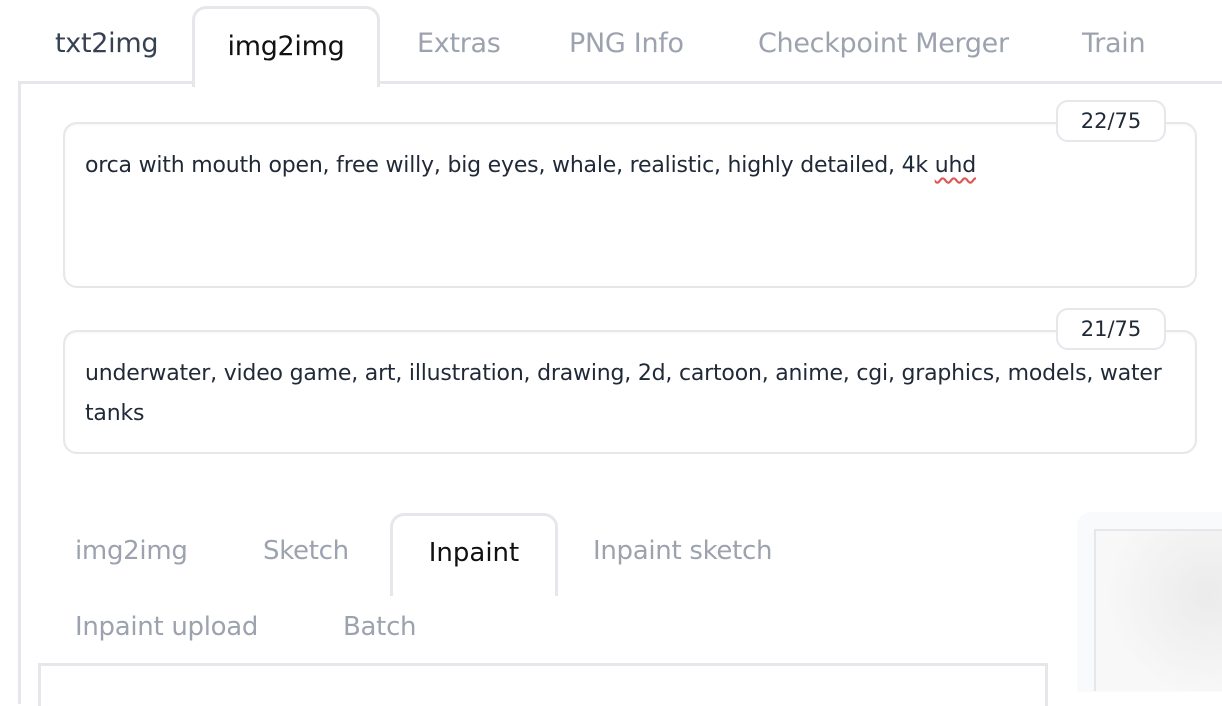 Image resolution: width=1222 pixels, height=706 pixels. I want to click on misspelled-word: uhd, so click(955, 165).